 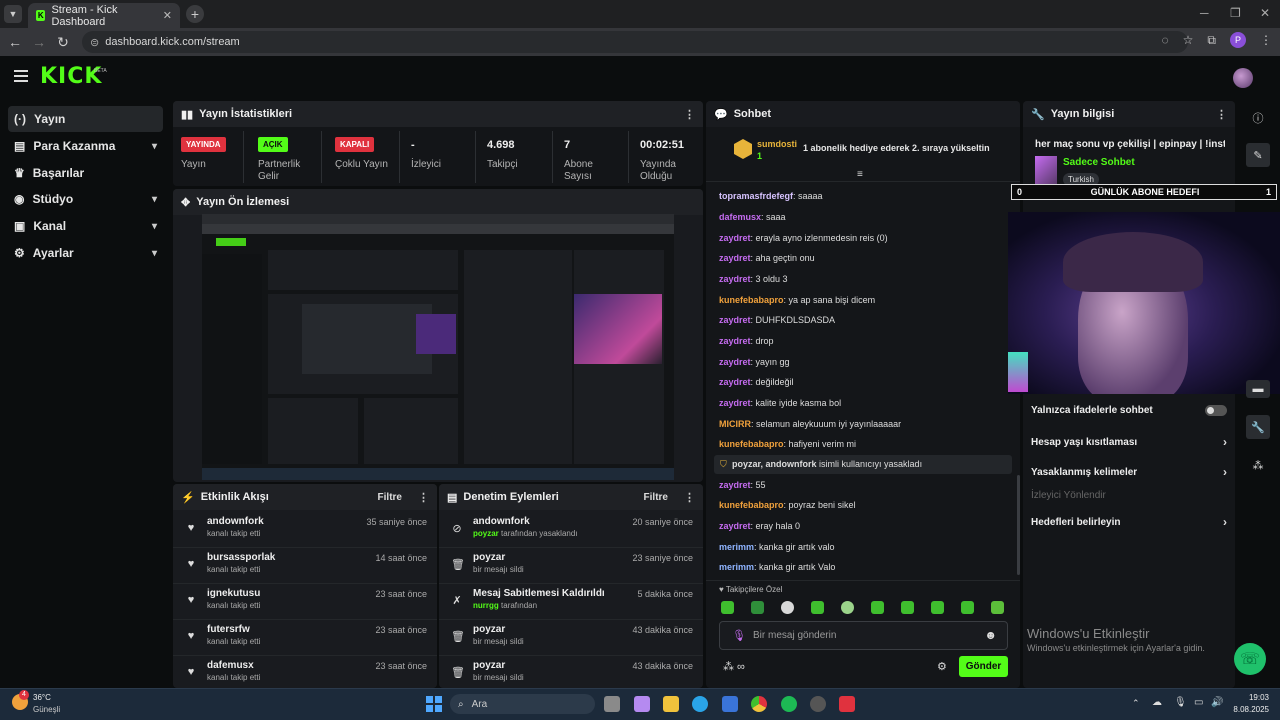 What do you see at coordinates (656, 497) in the screenshot?
I see `moderation-filter-button: Filtre` at bounding box center [656, 497].